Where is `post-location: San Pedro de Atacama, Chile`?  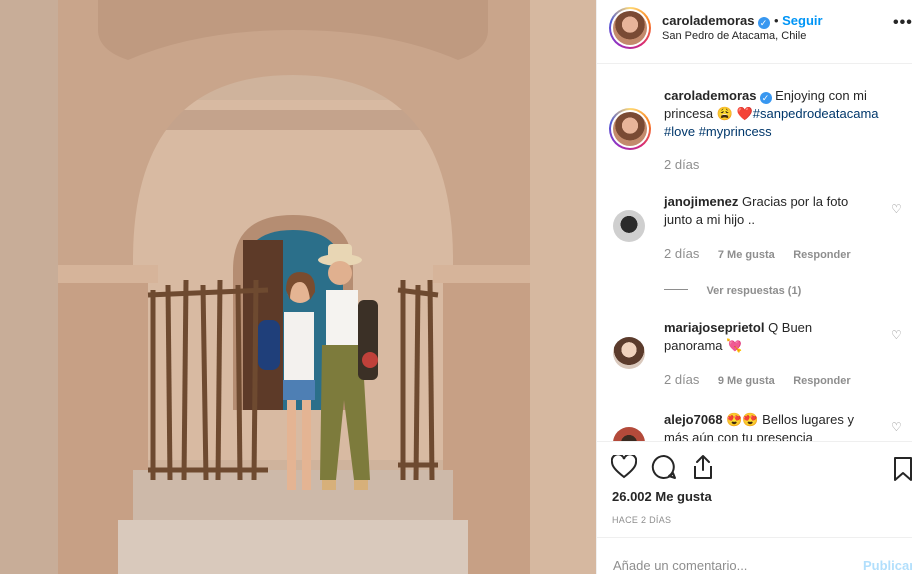
post-location: San Pedro de Atacama, Chile is located at coordinates (734, 36).